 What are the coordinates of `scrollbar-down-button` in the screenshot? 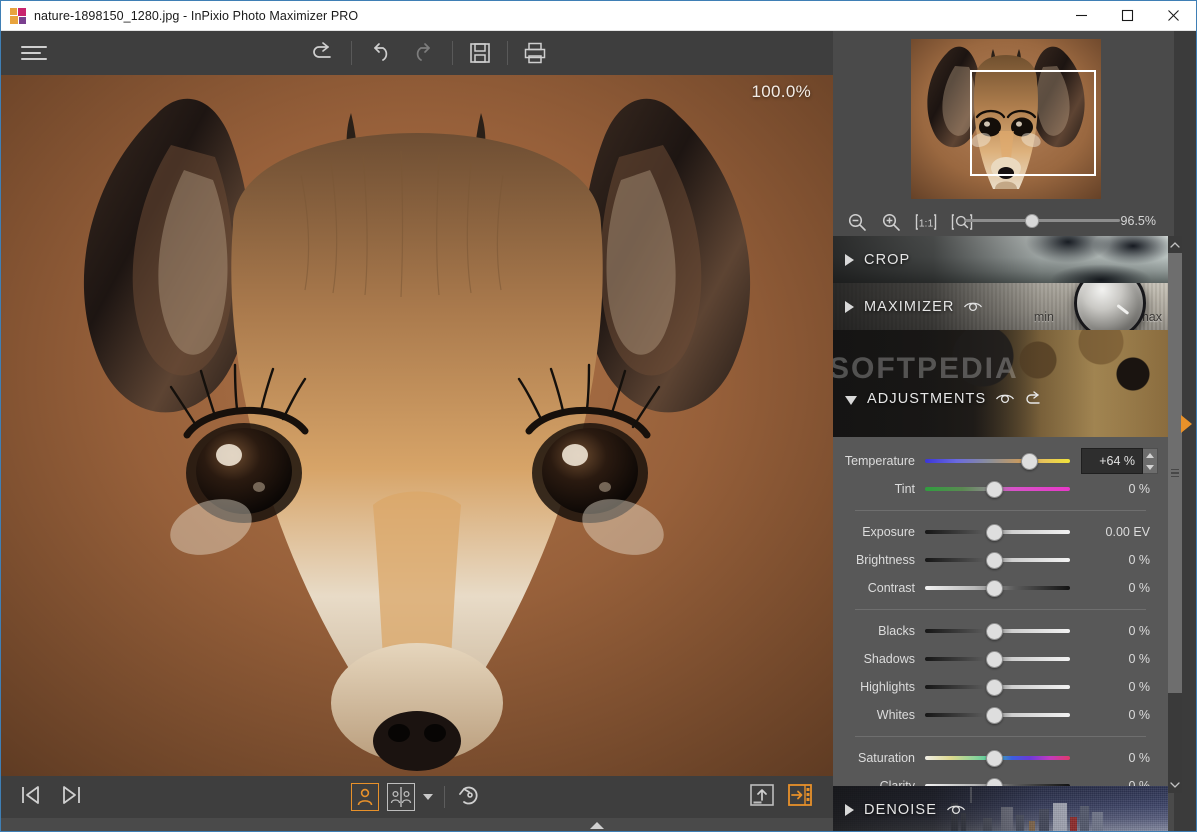 It's located at (1175, 784).